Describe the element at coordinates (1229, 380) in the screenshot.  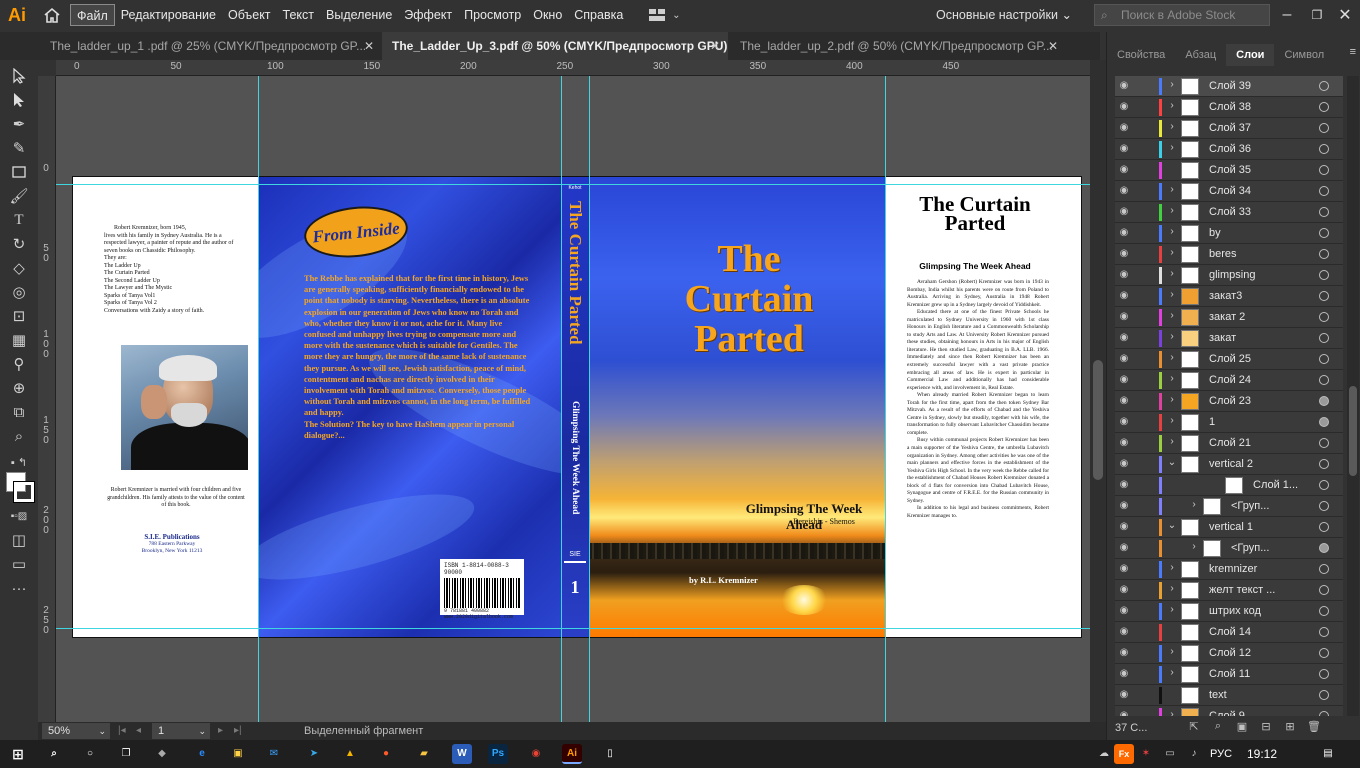
I see `layer-row: ◉ › Слой 24` at that location.